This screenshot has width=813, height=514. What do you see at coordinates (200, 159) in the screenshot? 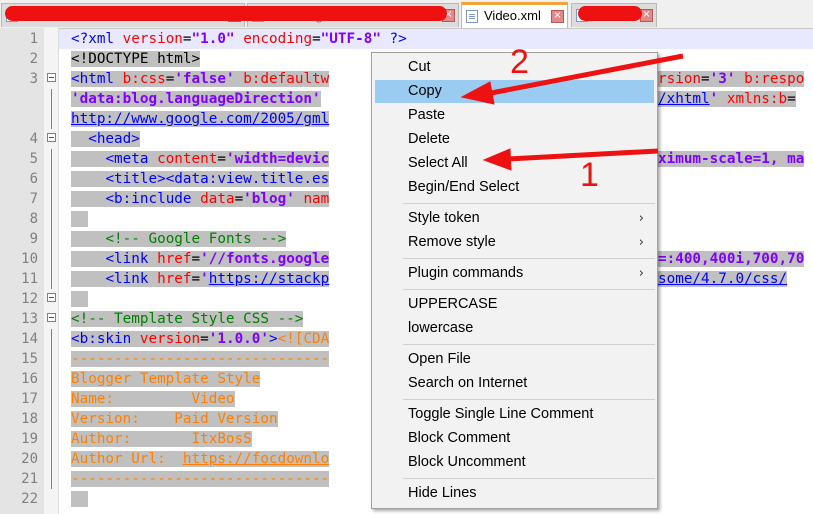
I see `code-text: <meta content='width=devic` at bounding box center [200, 159].